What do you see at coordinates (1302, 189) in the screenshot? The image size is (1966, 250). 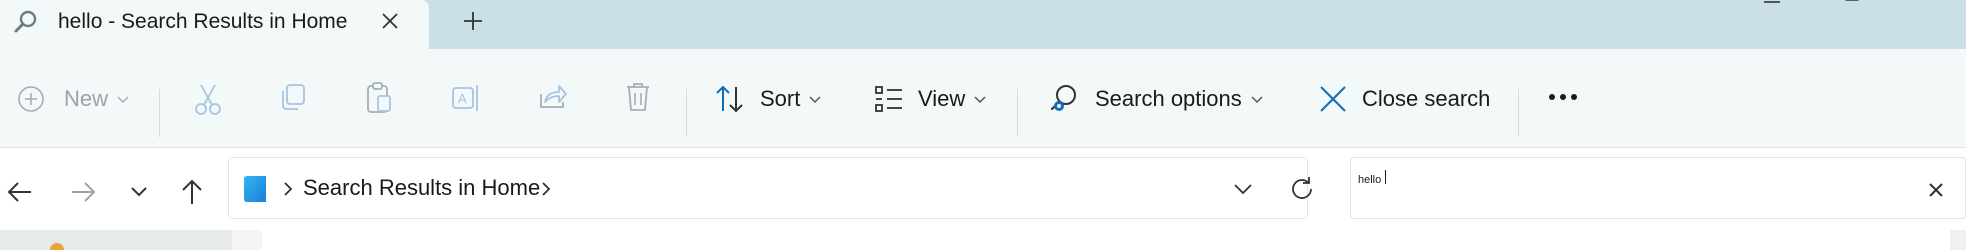 I see `refresh-icon` at bounding box center [1302, 189].